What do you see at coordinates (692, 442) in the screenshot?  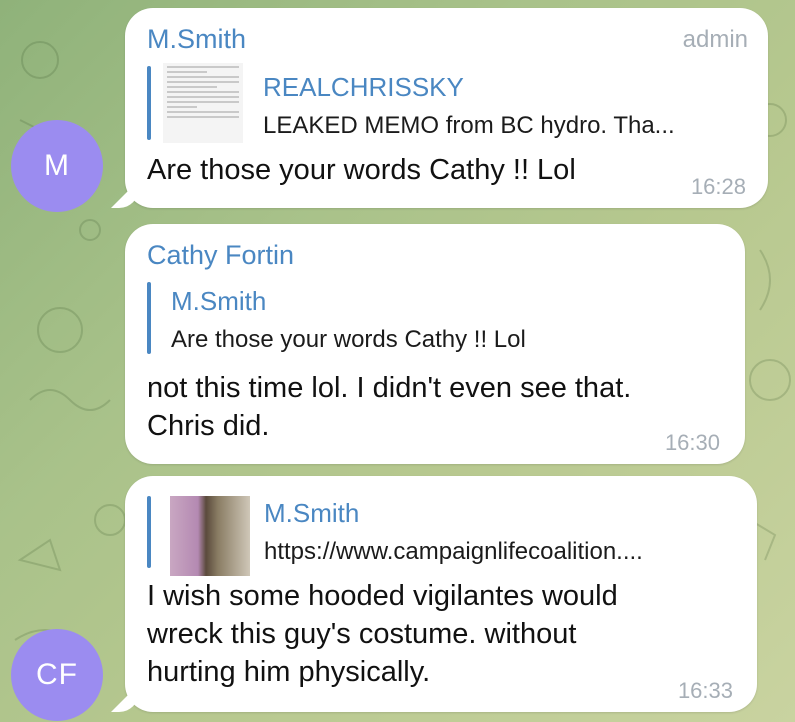 I see `message-time: 16:30` at bounding box center [692, 442].